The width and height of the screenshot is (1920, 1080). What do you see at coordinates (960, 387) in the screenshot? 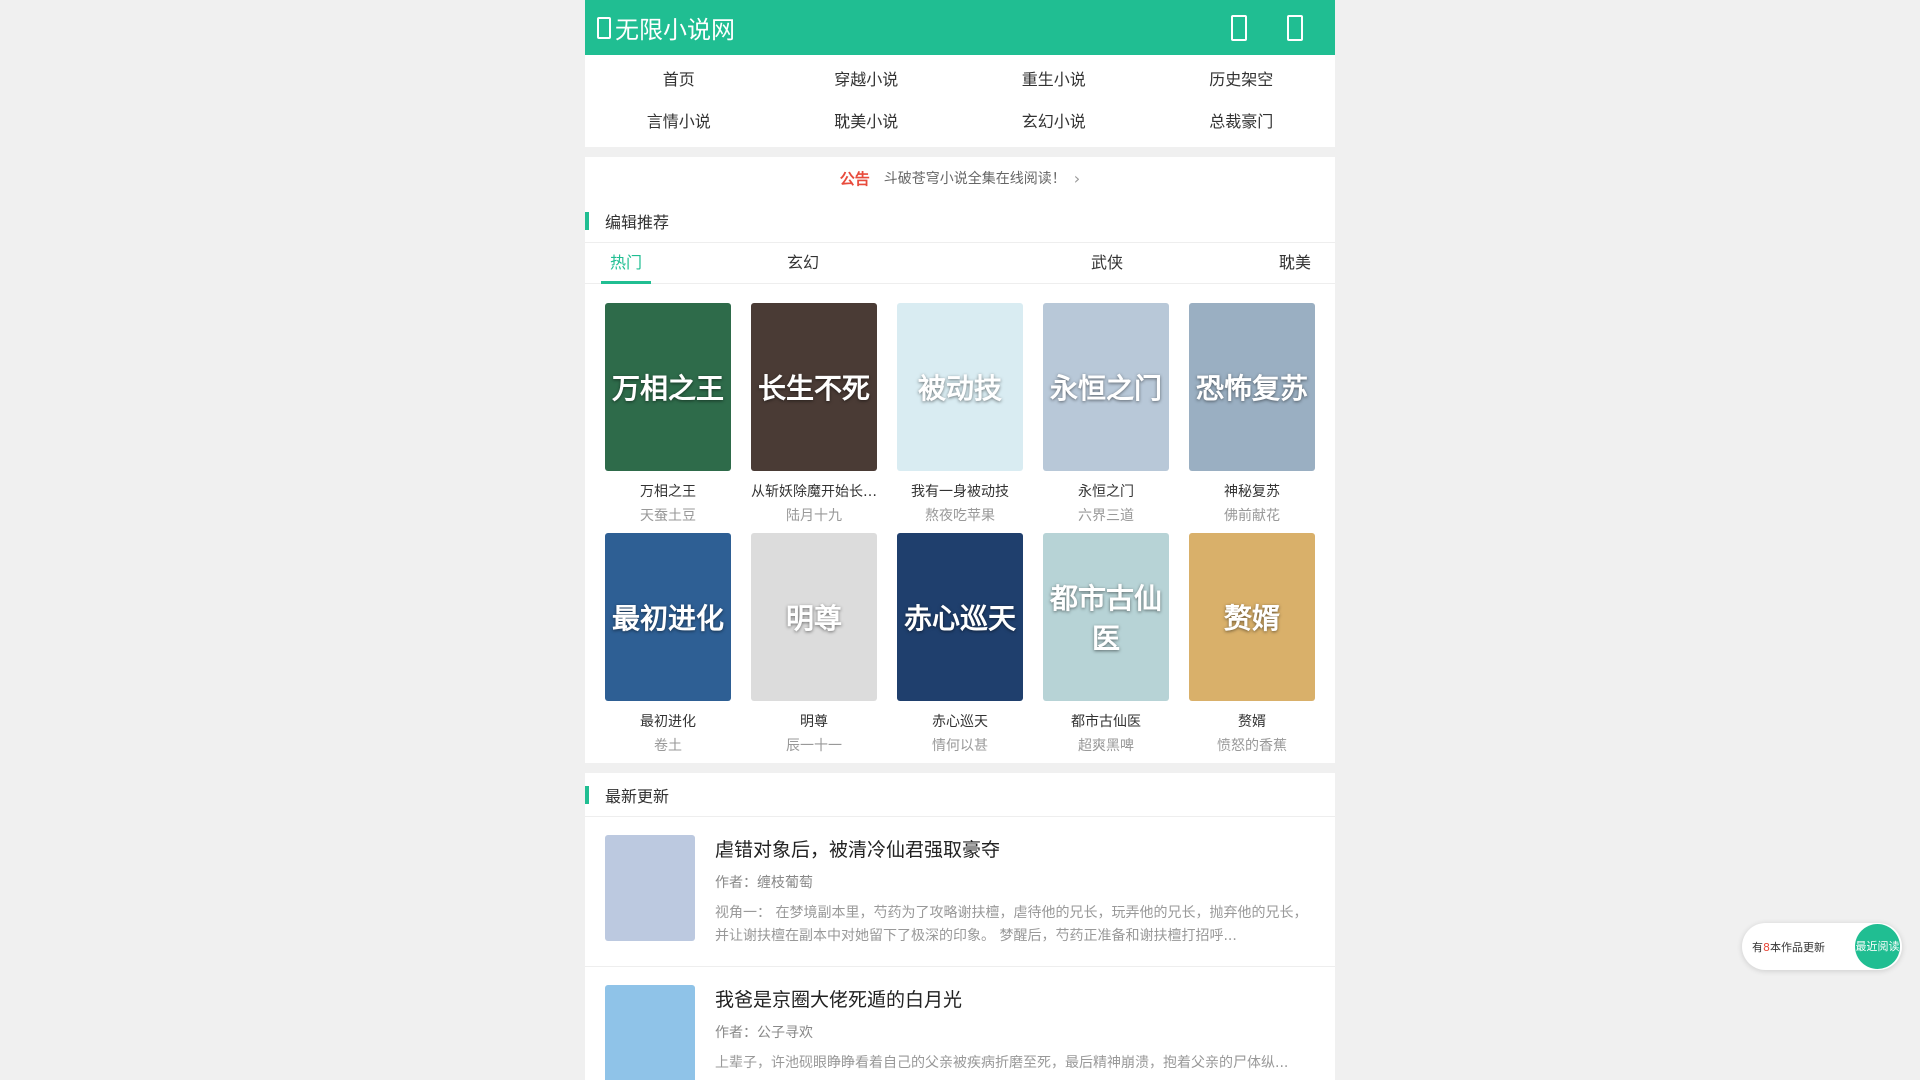
I see `book-cover: 被动技` at bounding box center [960, 387].